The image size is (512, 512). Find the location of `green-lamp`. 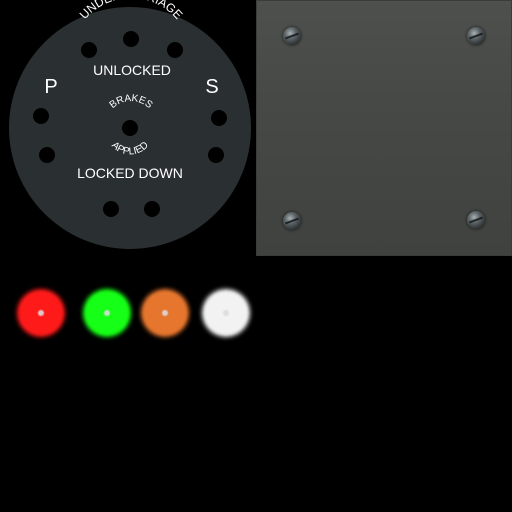

green-lamp is located at coordinates (107, 313).